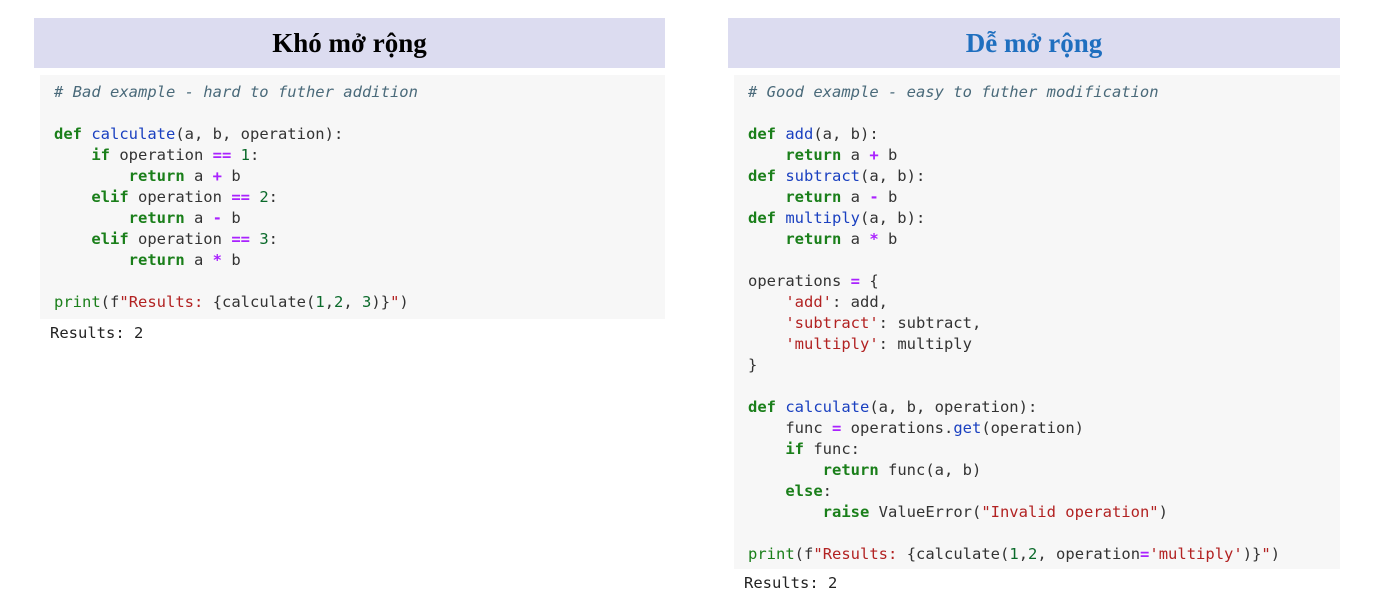 This screenshot has height=598, width=1376. What do you see at coordinates (1044, 344) in the screenshot?
I see `code-line: 'multiply': multiply` at bounding box center [1044, 344].